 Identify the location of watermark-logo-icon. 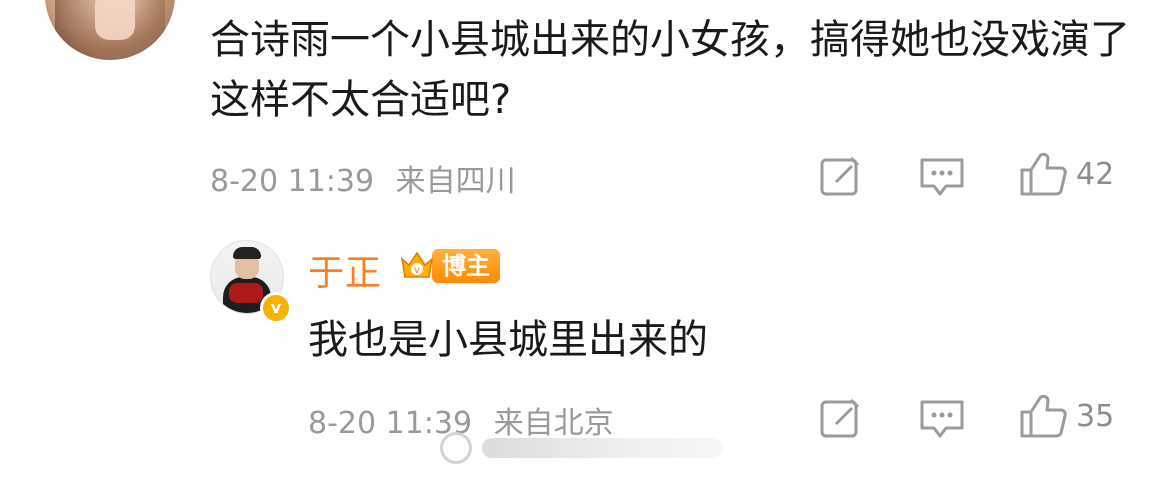
(456, 448).